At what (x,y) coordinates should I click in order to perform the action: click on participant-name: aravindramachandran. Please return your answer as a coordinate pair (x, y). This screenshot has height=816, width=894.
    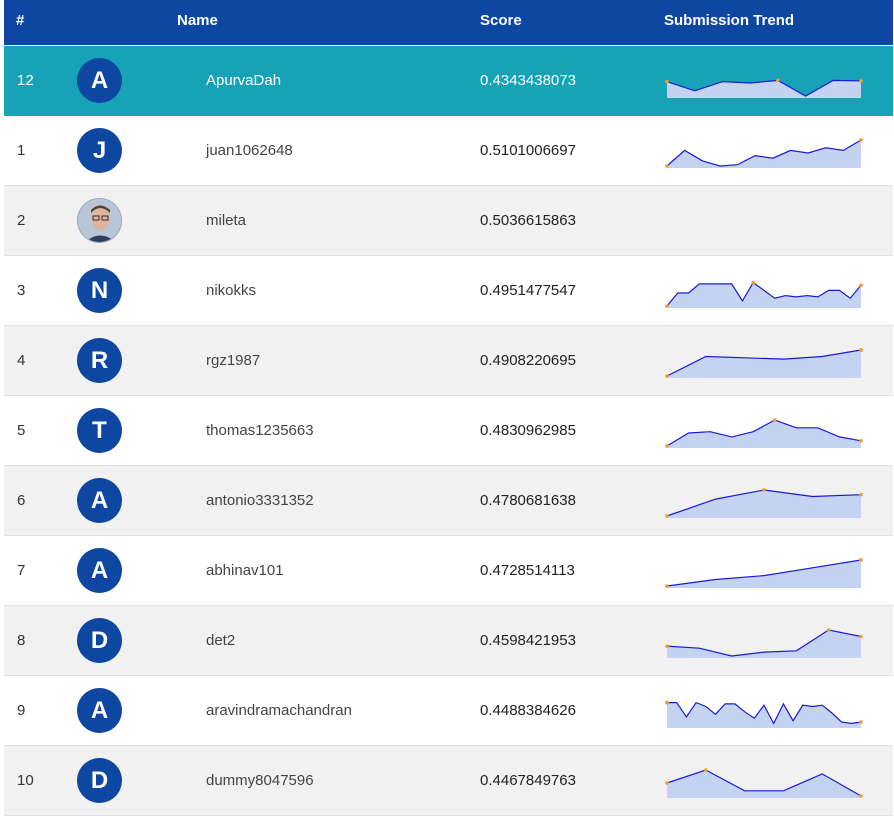
    Looking at the image, I should click on (279, 710).